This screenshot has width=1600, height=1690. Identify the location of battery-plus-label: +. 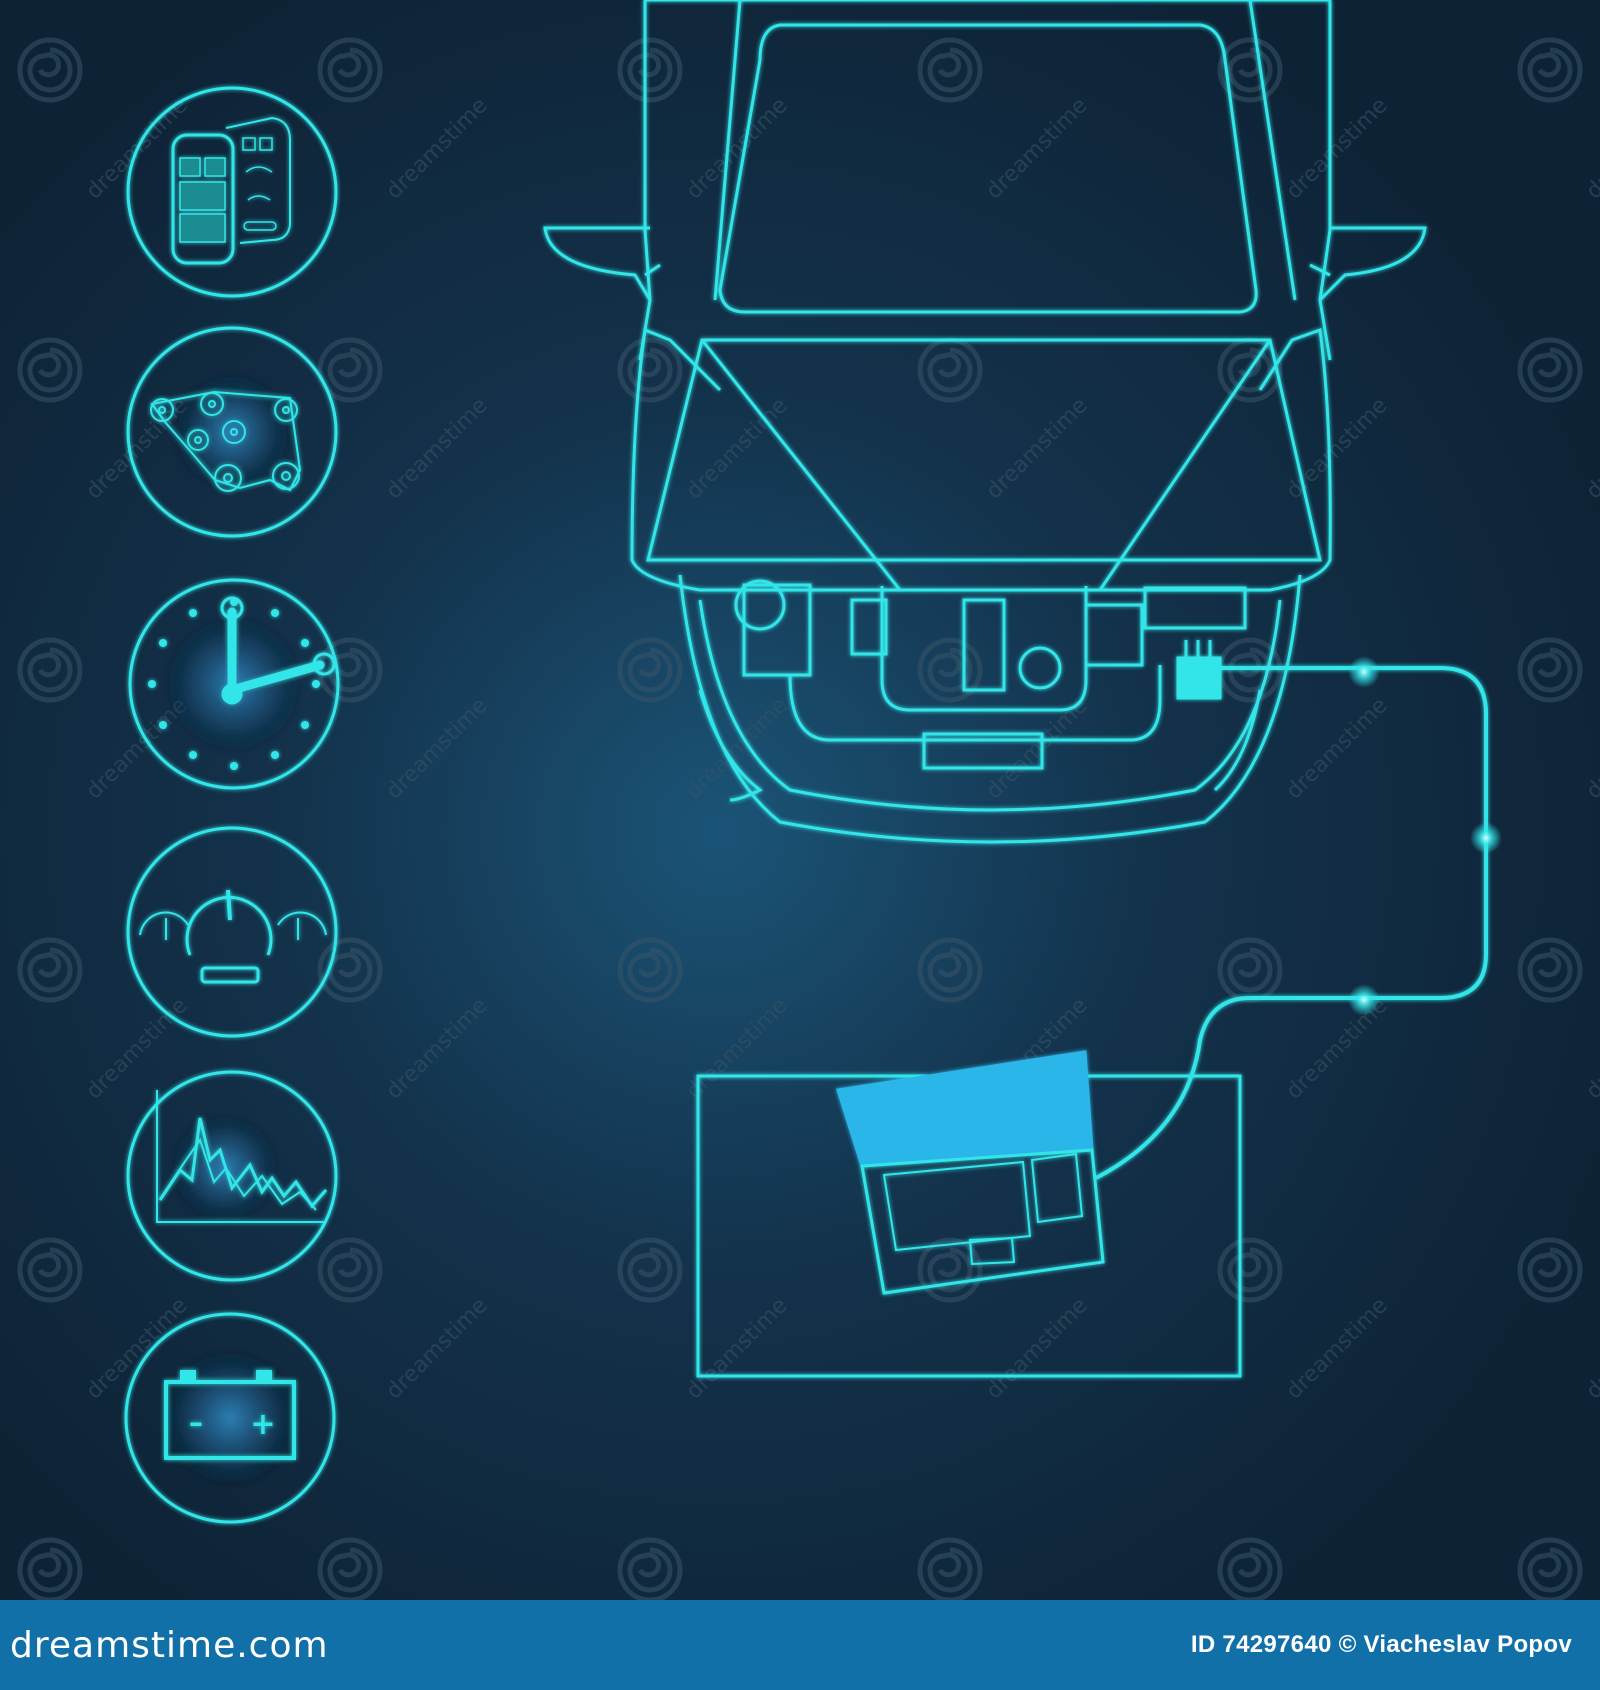
(262, 1424).